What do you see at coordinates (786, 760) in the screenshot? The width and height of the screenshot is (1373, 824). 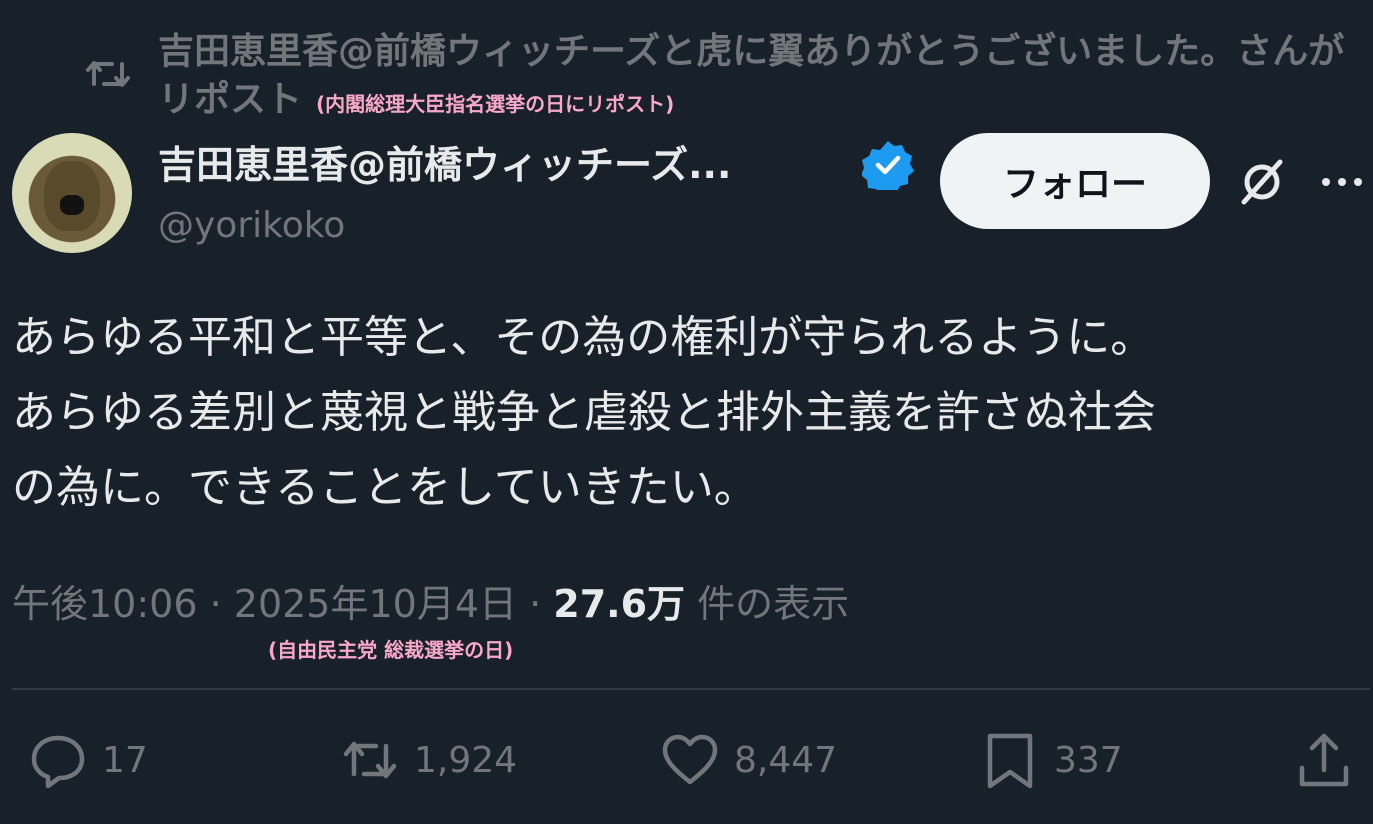 I see `like-count: 8,447` at bounding box center [786, 760].